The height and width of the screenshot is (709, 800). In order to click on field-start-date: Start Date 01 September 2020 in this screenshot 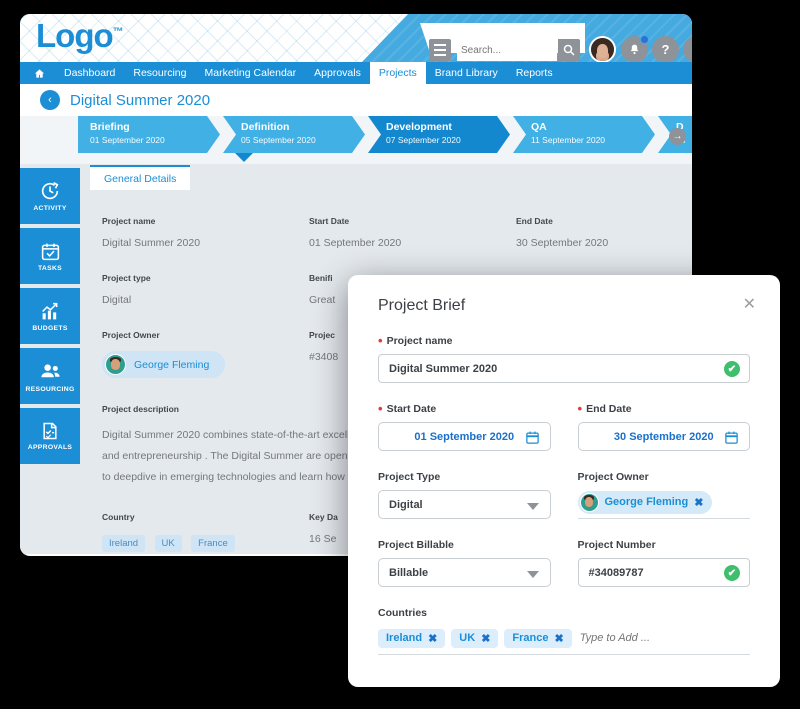, I will do `click(412, 232)`.